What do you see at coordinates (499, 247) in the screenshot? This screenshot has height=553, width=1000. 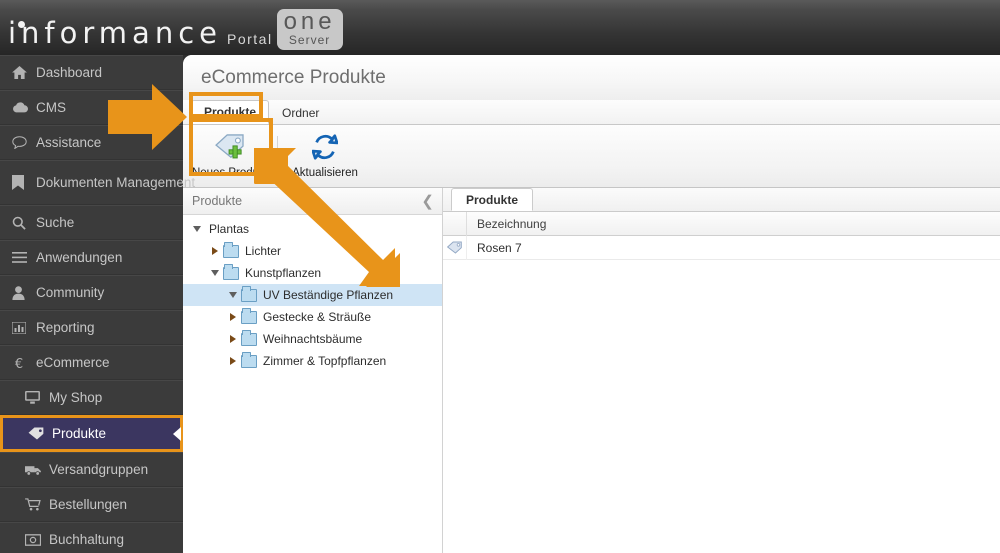 I see `table-cell-bezeichnung: Rosen 7` at bounding box center [499, 247].